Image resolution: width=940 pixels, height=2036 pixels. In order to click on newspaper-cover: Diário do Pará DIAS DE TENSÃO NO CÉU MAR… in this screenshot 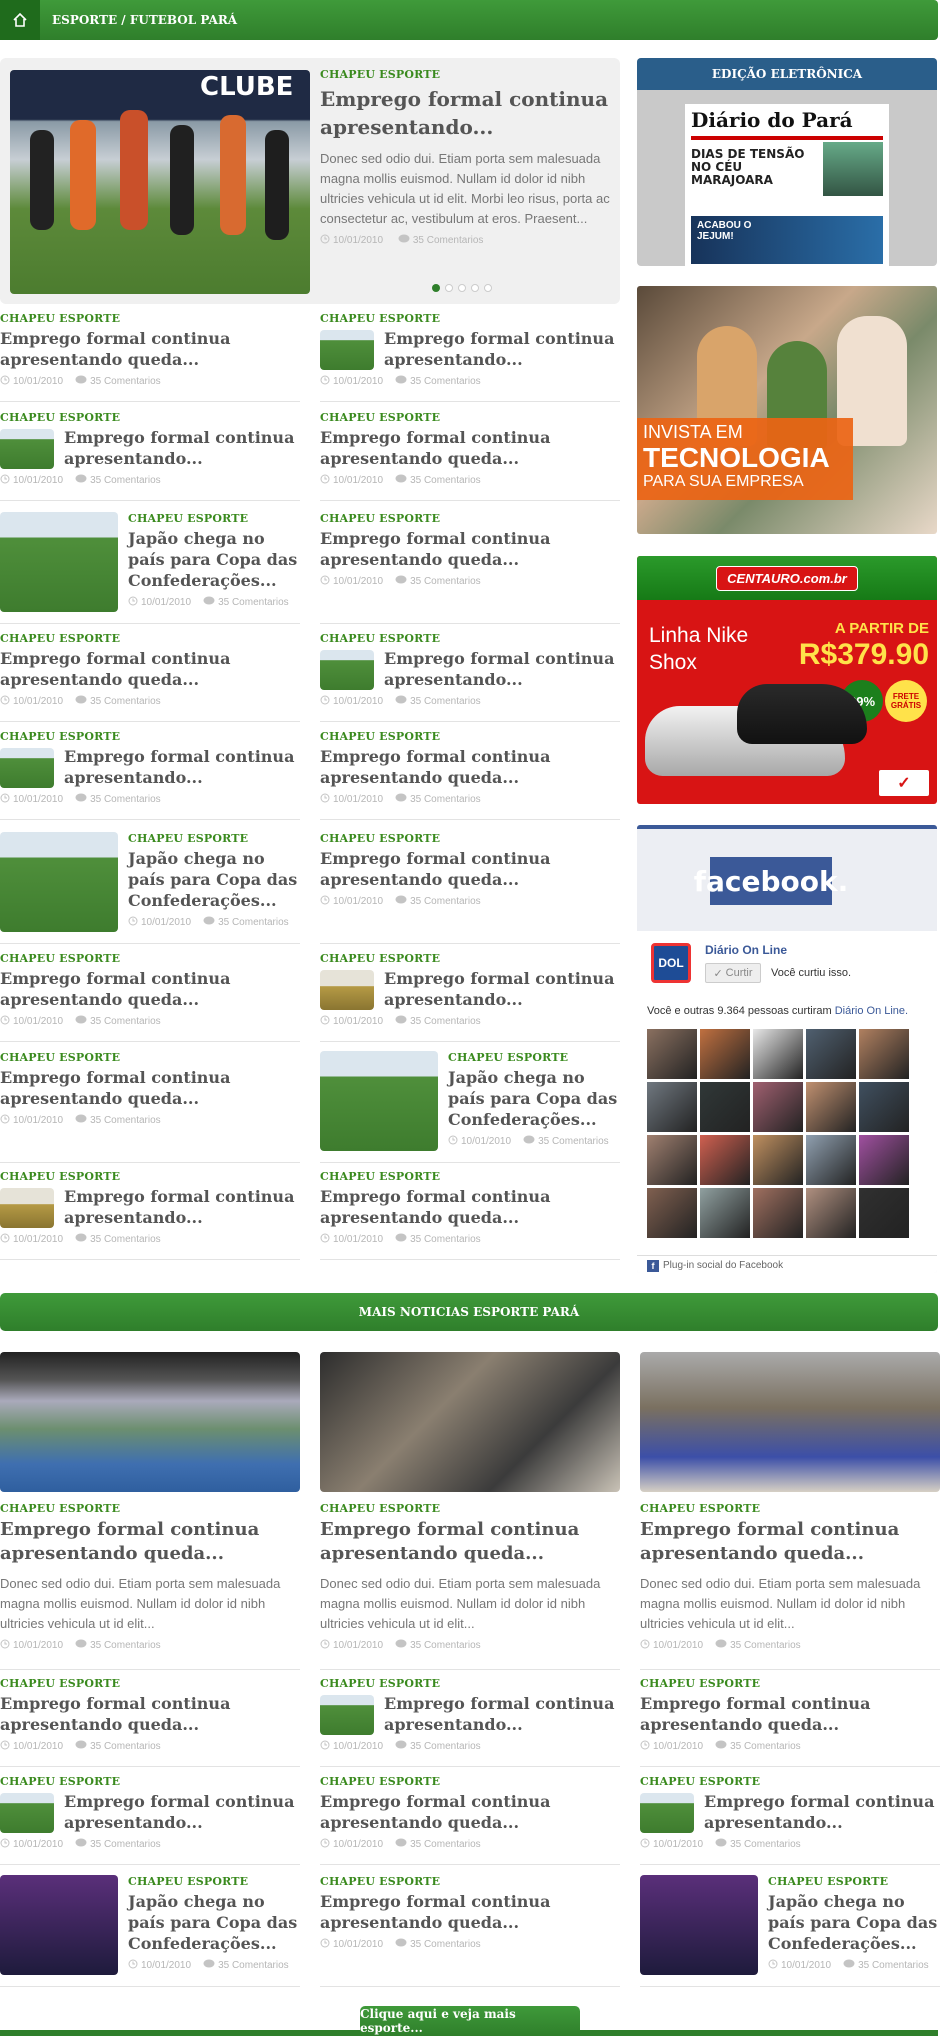, I will do `click(787, 185)`.